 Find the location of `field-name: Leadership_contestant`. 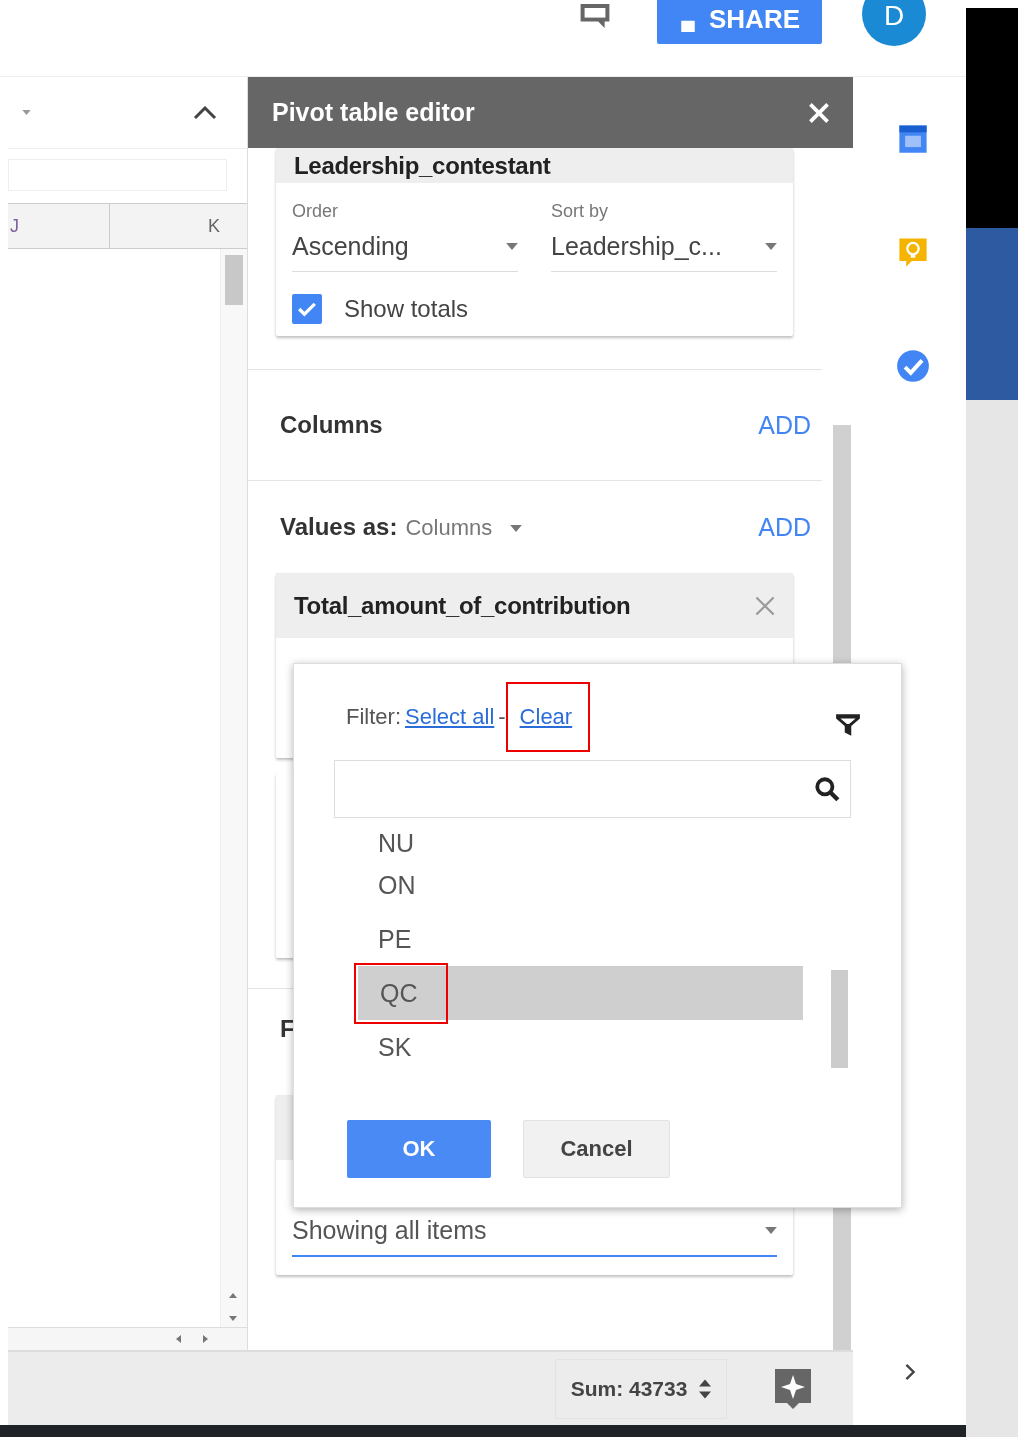

field-name: Leadership_contestant is located at coordinates (422, 165).